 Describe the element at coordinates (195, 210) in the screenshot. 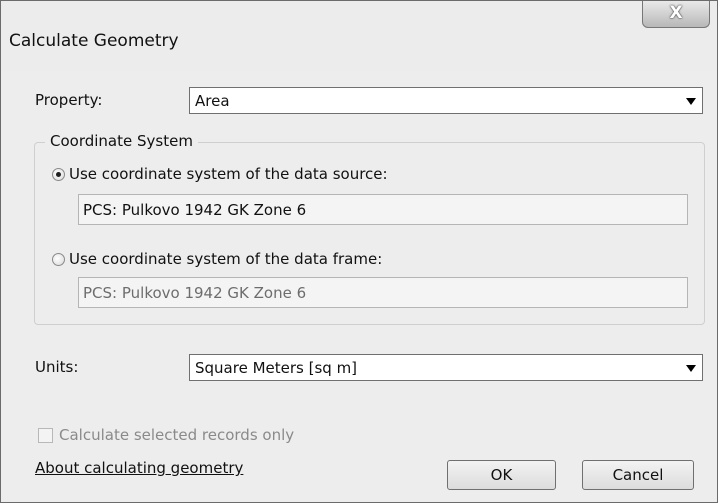

I see `data-source-coordinate-value: PCS: Pulkovo 1942 GK Zone 6` at that location.